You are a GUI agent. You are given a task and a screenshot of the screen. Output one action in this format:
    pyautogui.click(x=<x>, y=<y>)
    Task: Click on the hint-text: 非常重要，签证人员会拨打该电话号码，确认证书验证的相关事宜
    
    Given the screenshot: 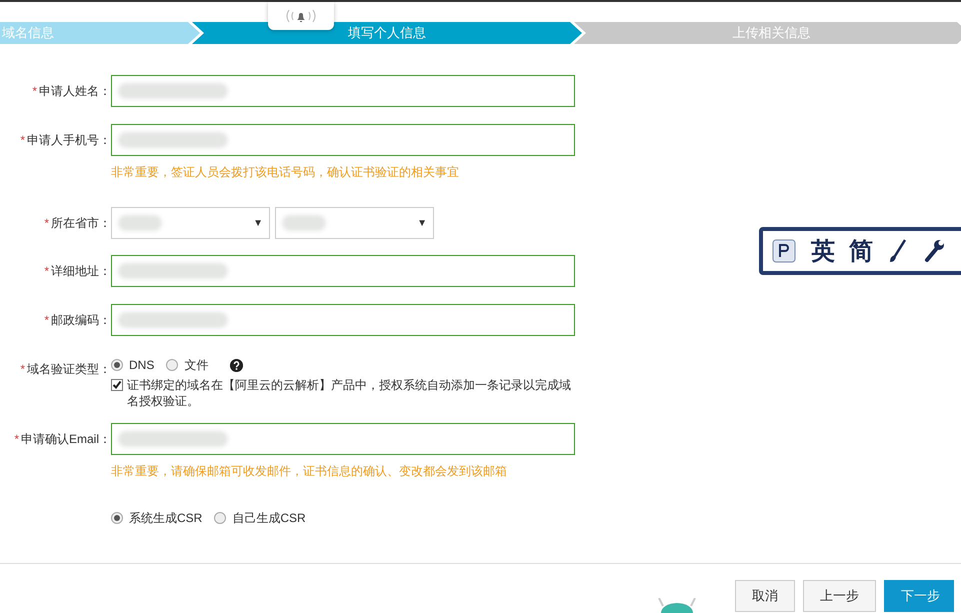 What is the action you would take?
    pyautogui.click(x=285, y=172)
    